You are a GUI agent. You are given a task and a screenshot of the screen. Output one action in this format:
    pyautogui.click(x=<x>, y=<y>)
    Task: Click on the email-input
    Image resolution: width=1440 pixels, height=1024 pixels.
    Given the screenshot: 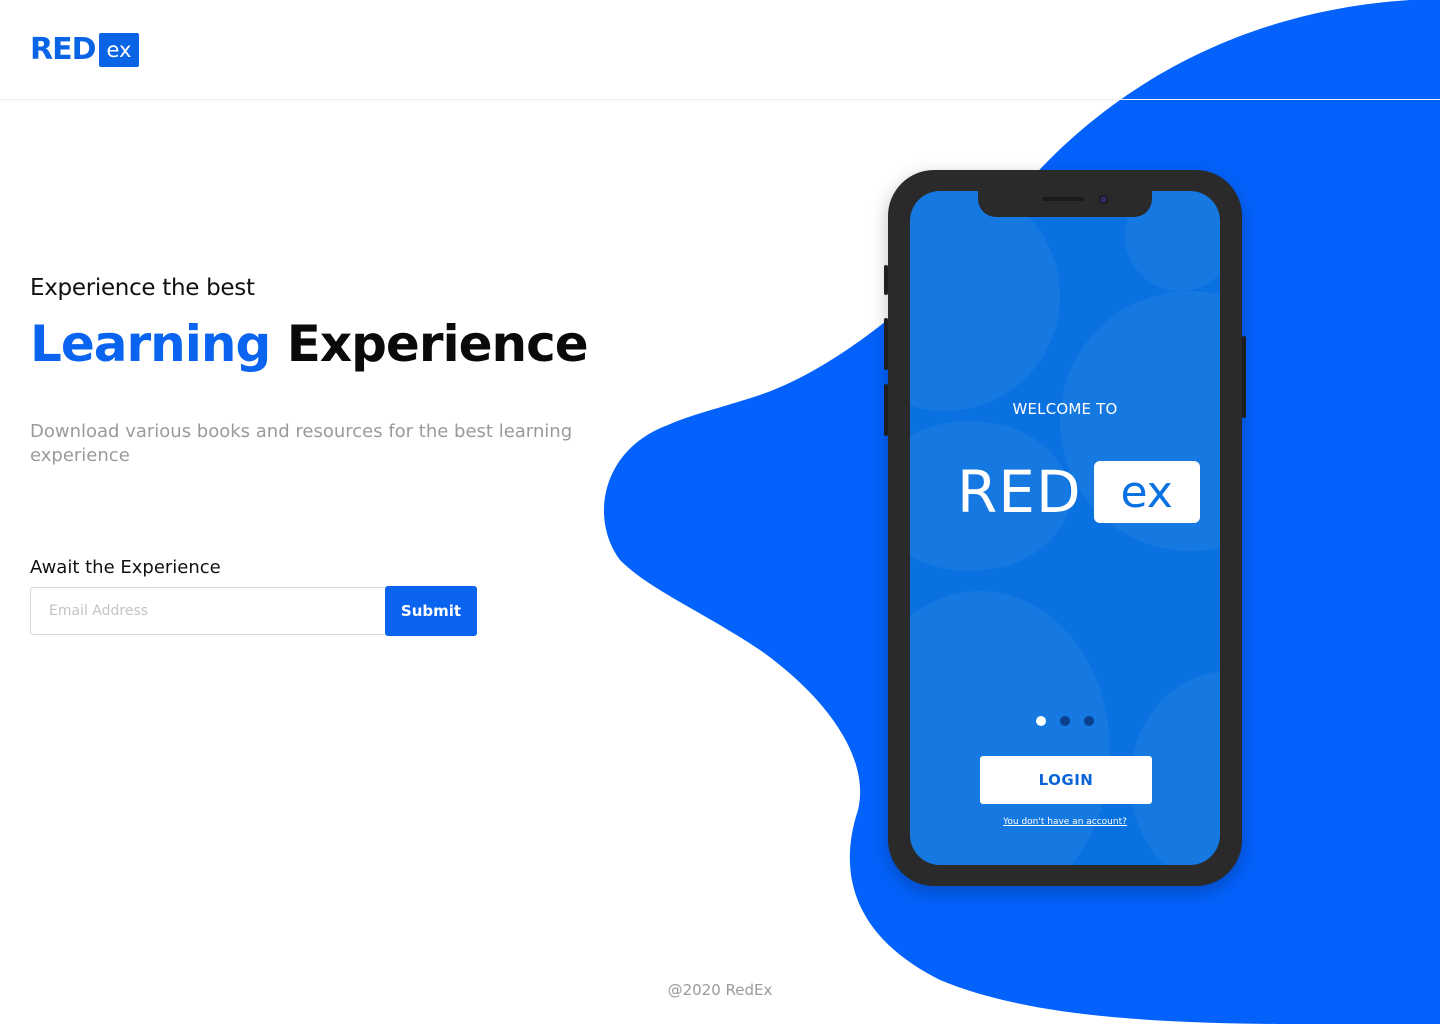 What is the action you would take?
    pyautogui.click(x=207, y=611)
    